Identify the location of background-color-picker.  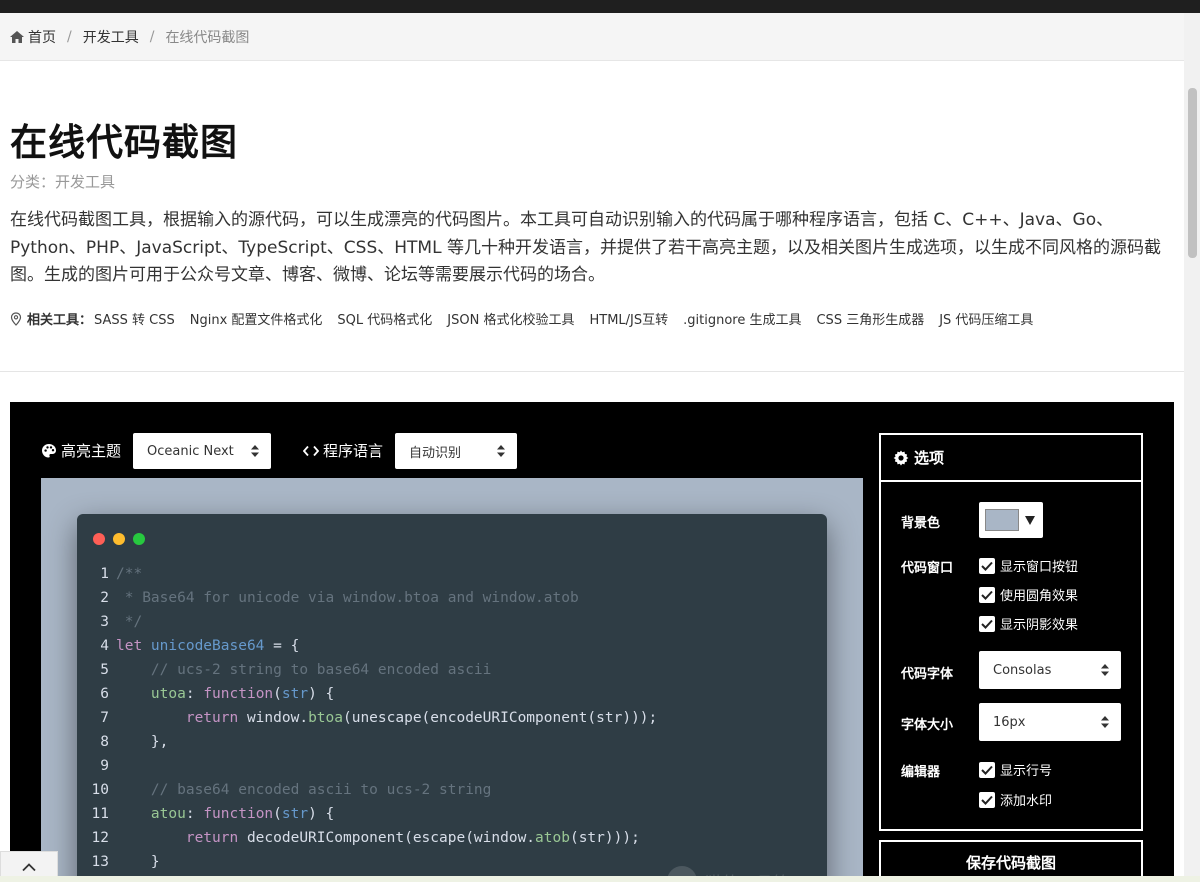
(1011, 520).